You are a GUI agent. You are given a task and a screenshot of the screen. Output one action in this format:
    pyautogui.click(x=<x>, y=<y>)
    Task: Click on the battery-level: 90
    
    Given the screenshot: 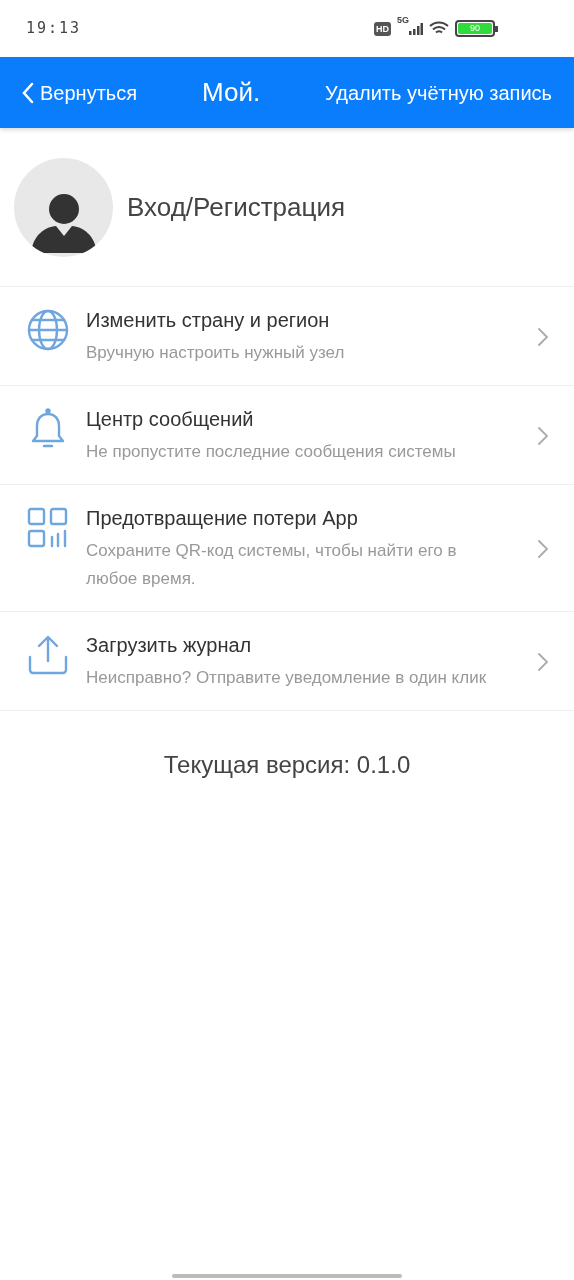 What is the action you would take?
    pyautogui.click(x=475, y=28)
    